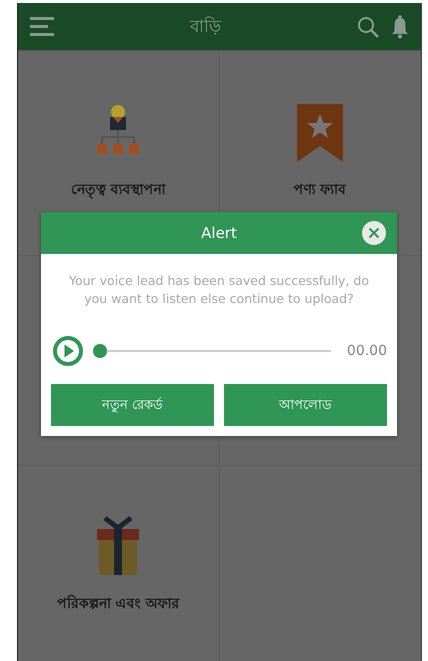  What do you see at coordinates (118, 604) in the screenshot?
I see `tile-label: পরিকল্পনা এবং অফার` at bounding box center [118, 604].